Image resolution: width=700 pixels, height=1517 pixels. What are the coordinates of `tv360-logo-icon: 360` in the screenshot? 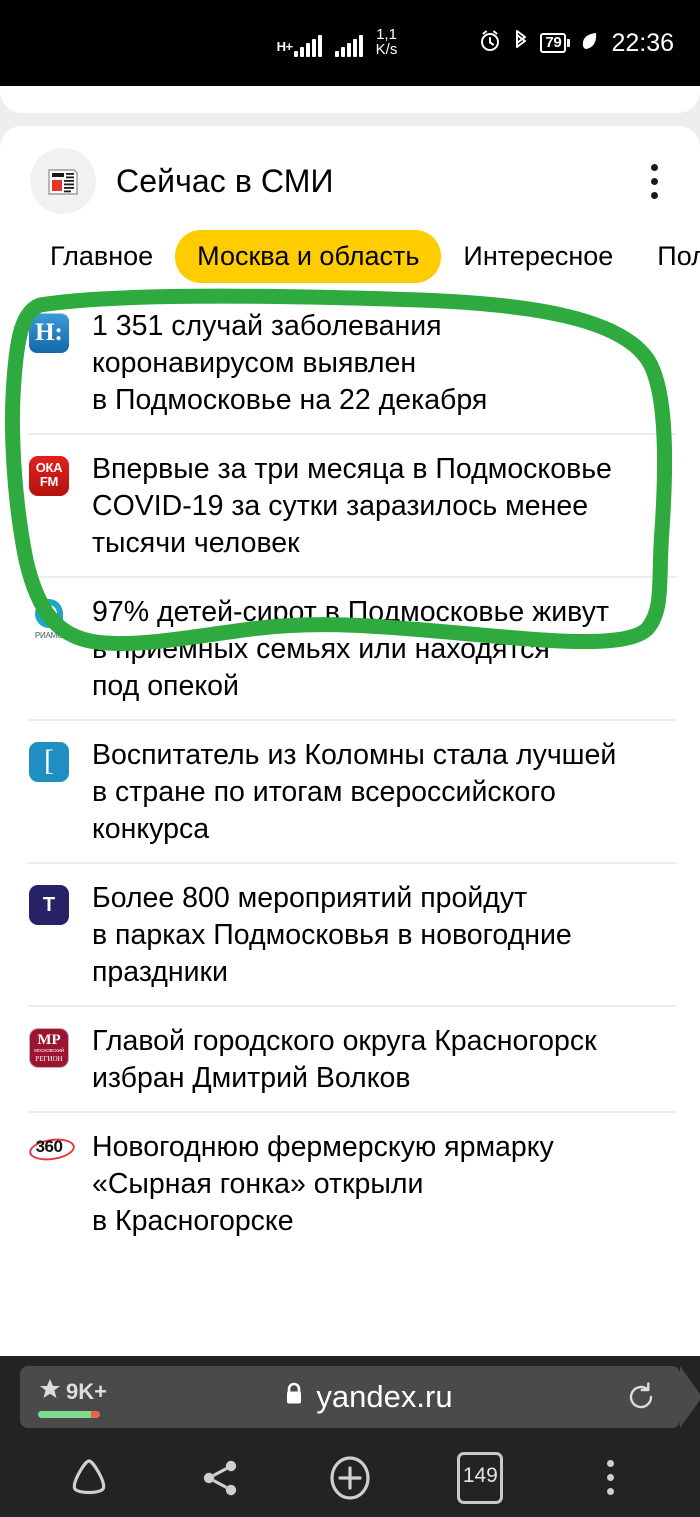 It's located at (52, 1149).